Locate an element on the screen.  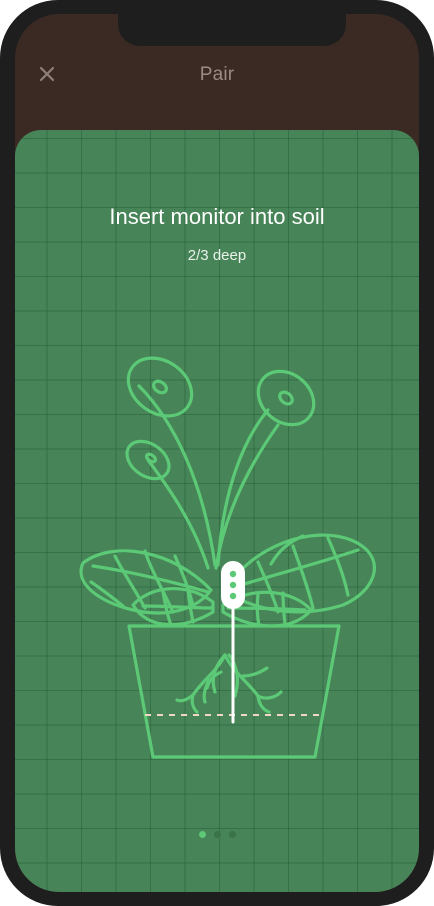
device-notch is located at coordinates (232, 30).